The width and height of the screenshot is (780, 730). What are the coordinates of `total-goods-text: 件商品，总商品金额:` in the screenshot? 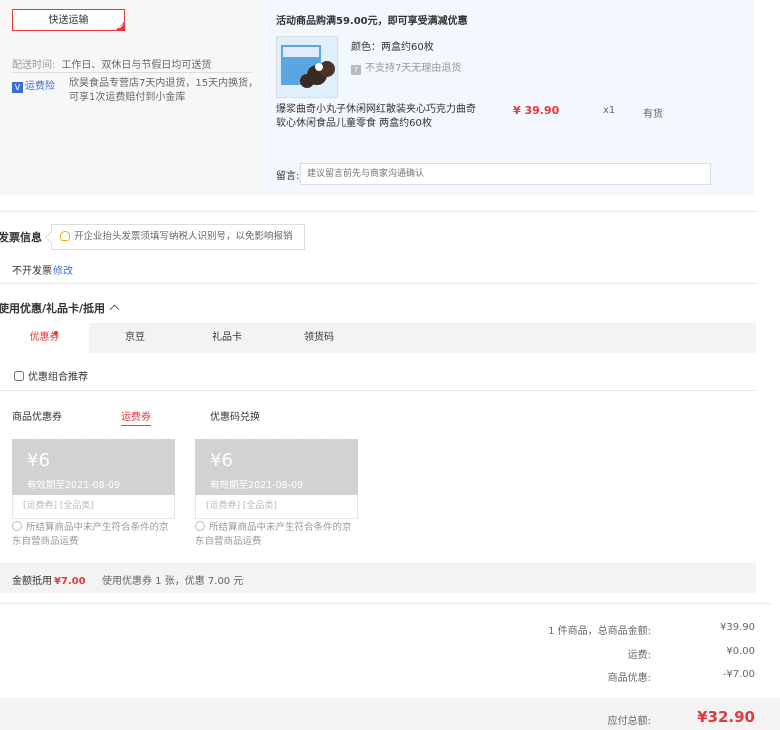 It's located at (604, 631).